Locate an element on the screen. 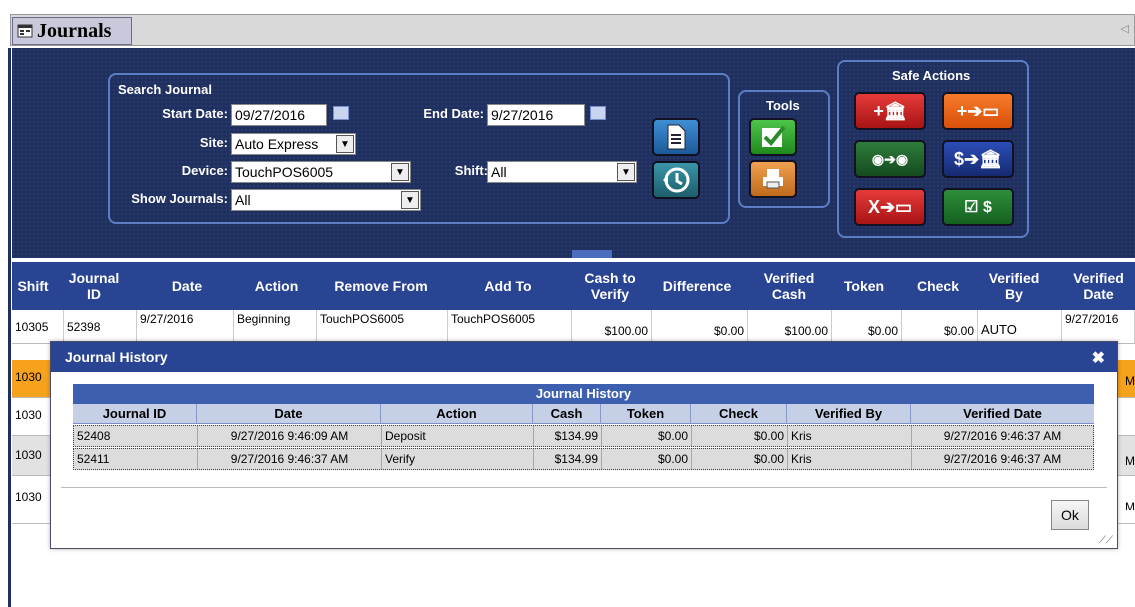  start-date-input: 09/27/2016 is located at coordinates (279, 115).